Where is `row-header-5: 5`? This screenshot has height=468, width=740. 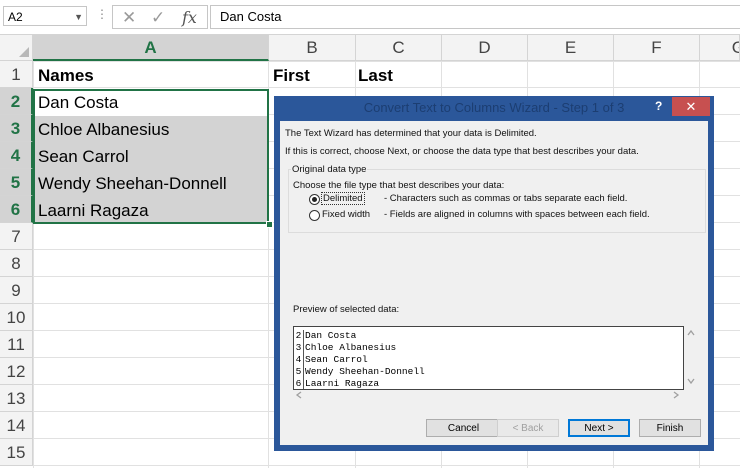
row-header-5: 5 is located at coordinates (16, 182).